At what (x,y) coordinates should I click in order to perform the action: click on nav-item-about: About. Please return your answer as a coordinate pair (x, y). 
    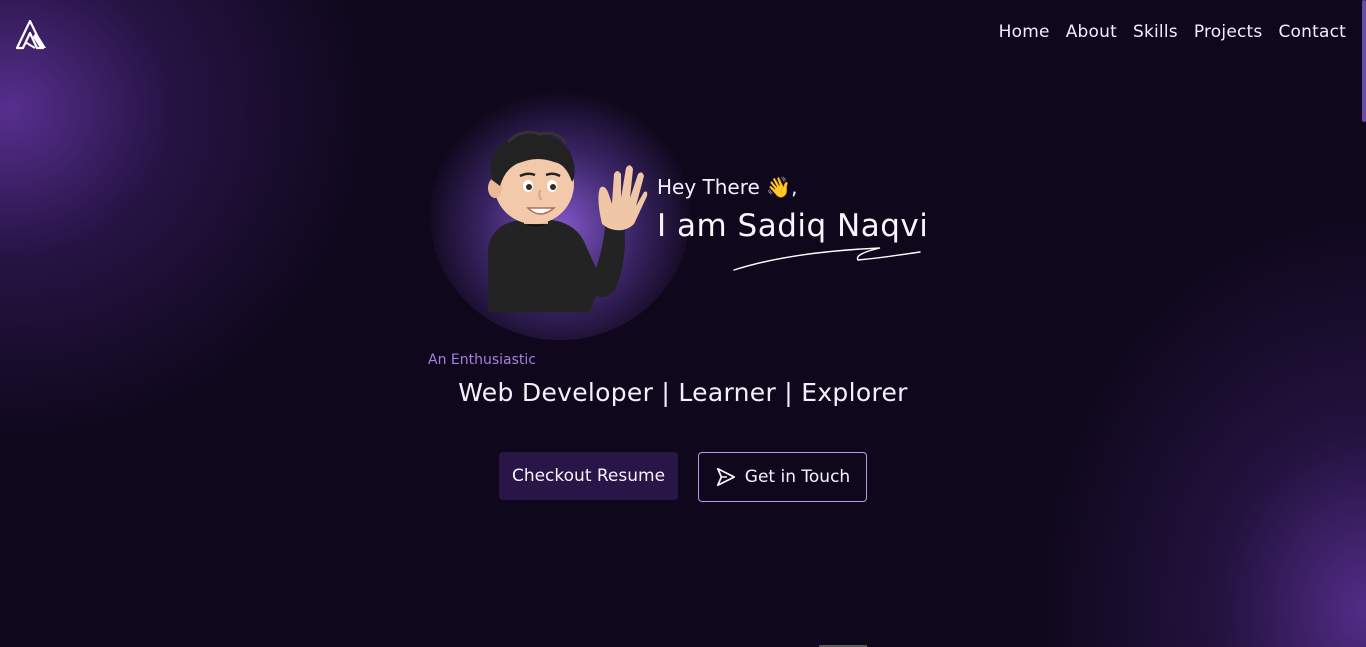
    Looking at the image, I should click on (1091, 32).